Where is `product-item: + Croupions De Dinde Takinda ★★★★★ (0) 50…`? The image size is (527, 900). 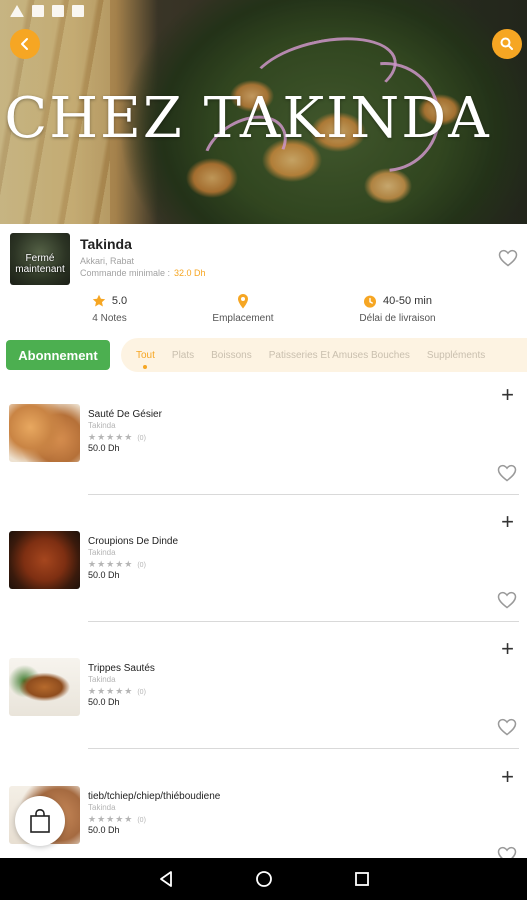 product-item: + Croupions De Dinde Takinda ★★★★★ (0) 50… is located at coordinates (263, 574).